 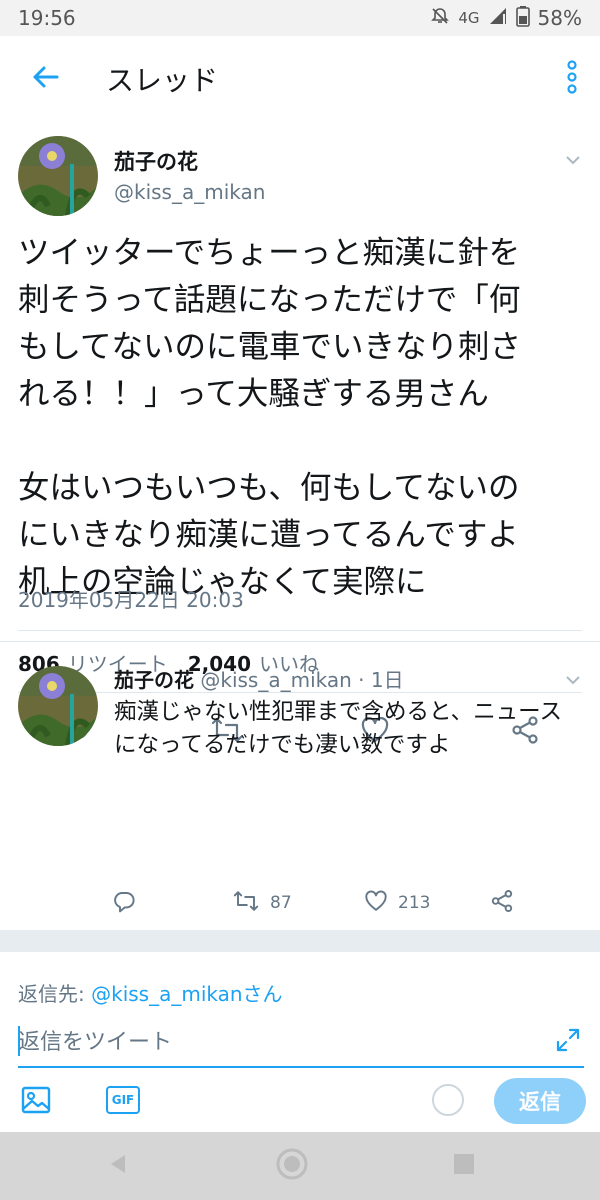 I want to click on status-time: 19:56, so click(x=47, y=18).